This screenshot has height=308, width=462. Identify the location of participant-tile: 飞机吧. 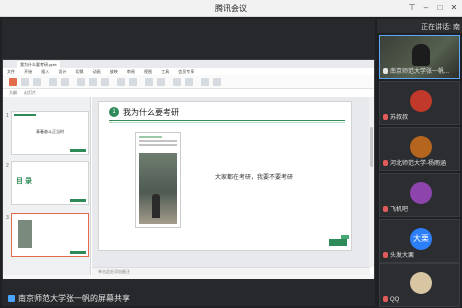
(419, 195).